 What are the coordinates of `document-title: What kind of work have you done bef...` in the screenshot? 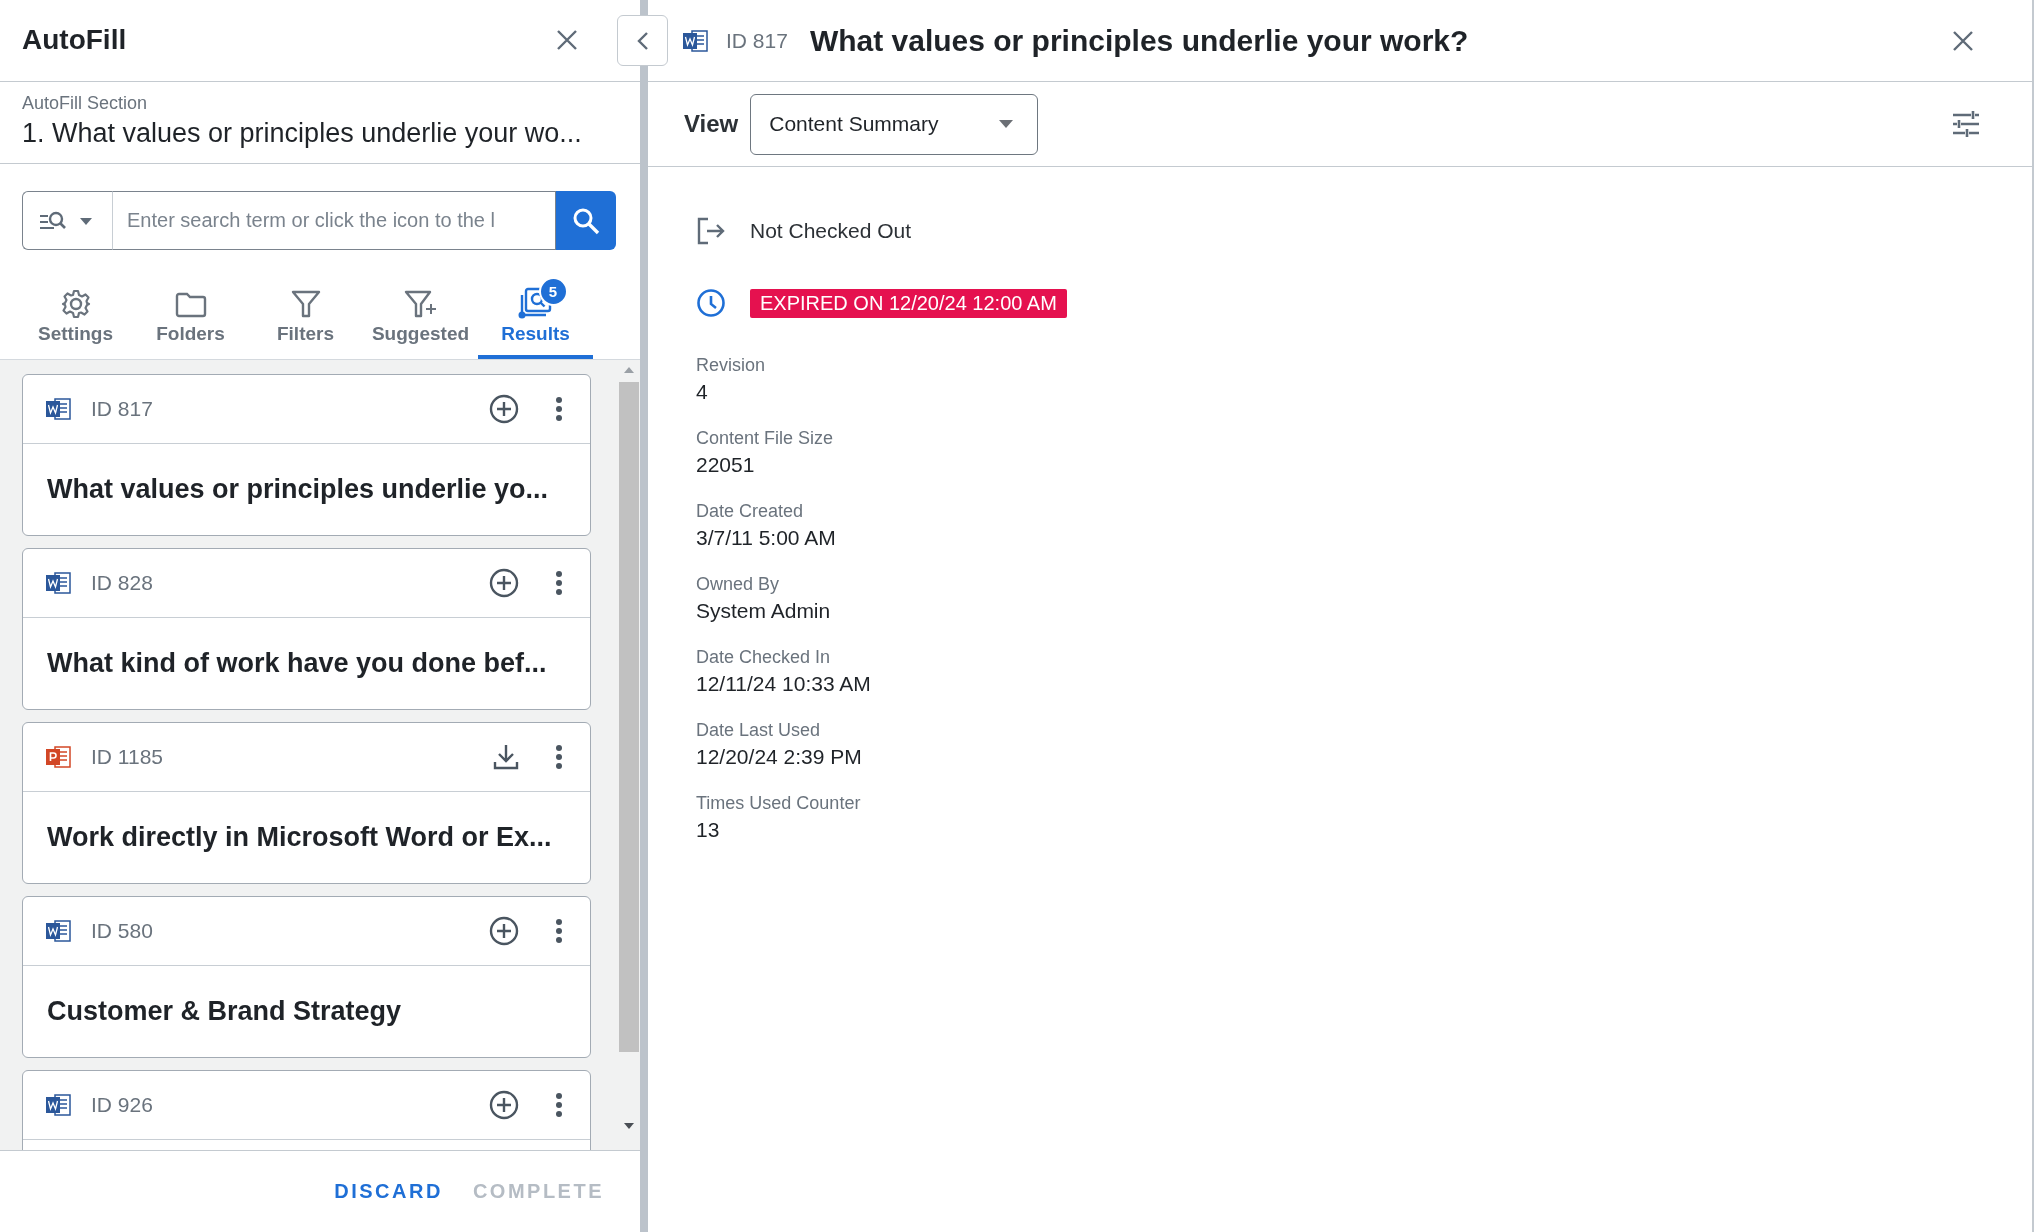 It's located at (297, 663).